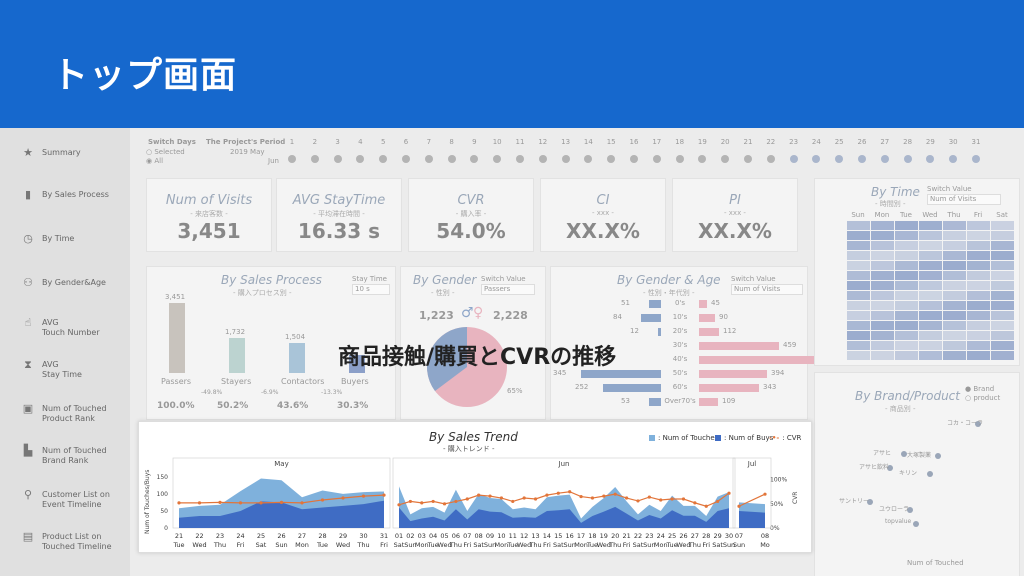 The height and width of the screenshot is (576, 1024). Describe the element at coordinates (371, 289) in the screenshot. I see `stay-time-select: 10 s` at that location.